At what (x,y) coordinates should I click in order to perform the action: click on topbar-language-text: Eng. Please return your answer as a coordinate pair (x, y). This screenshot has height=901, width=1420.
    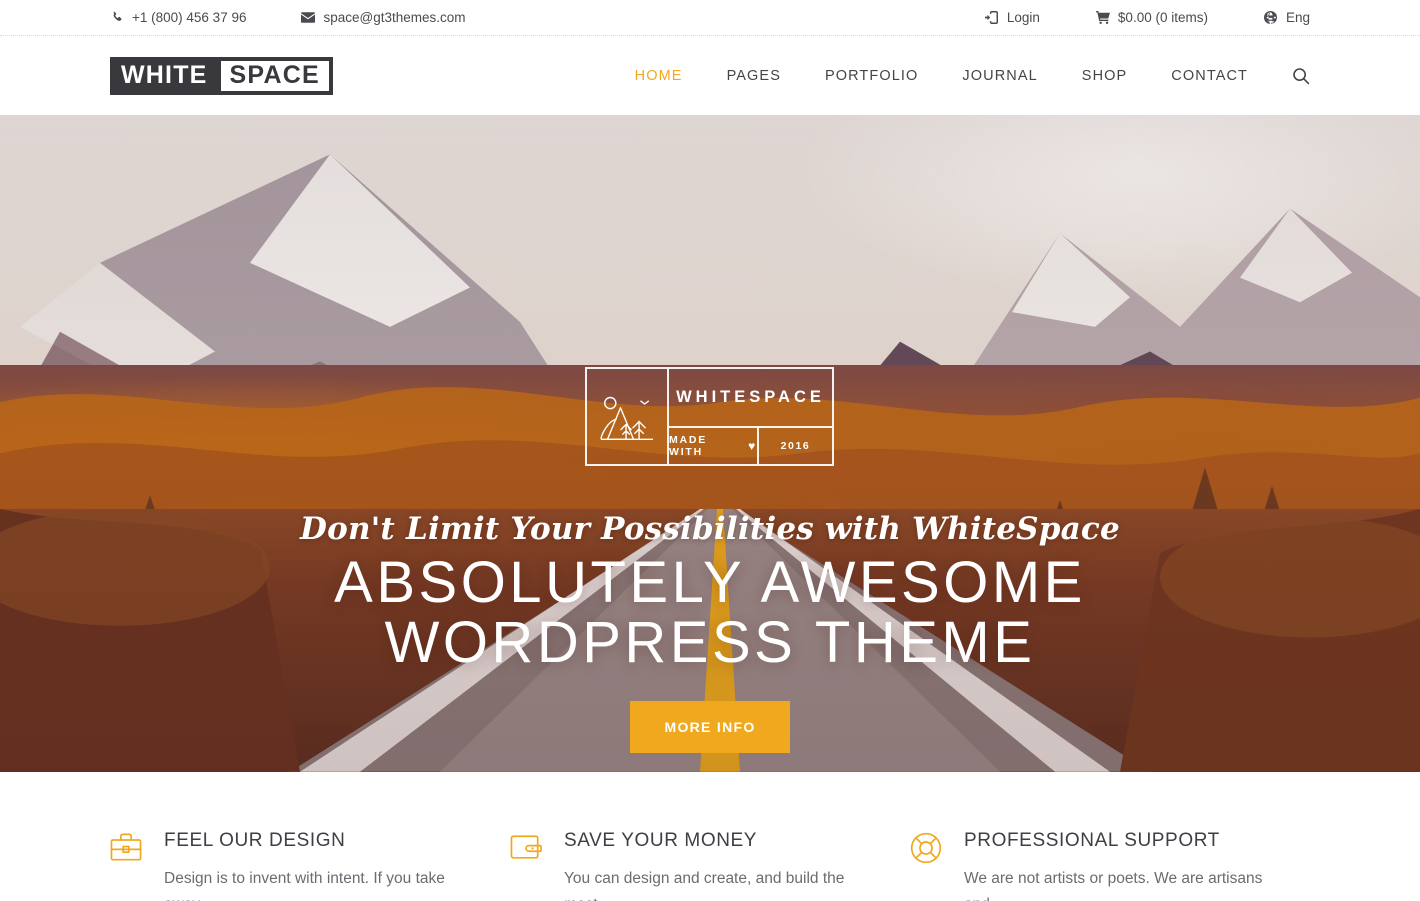
    Looking at the image, I should click on (1297, 17).